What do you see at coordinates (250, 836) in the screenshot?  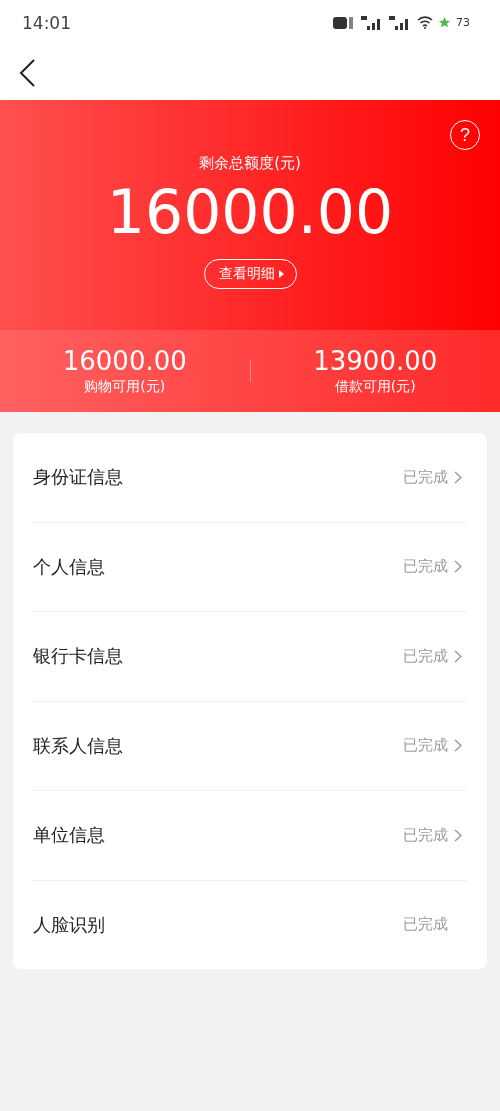 I see `info-row: 单位信息 已完成` at bounding box center [250, 836].